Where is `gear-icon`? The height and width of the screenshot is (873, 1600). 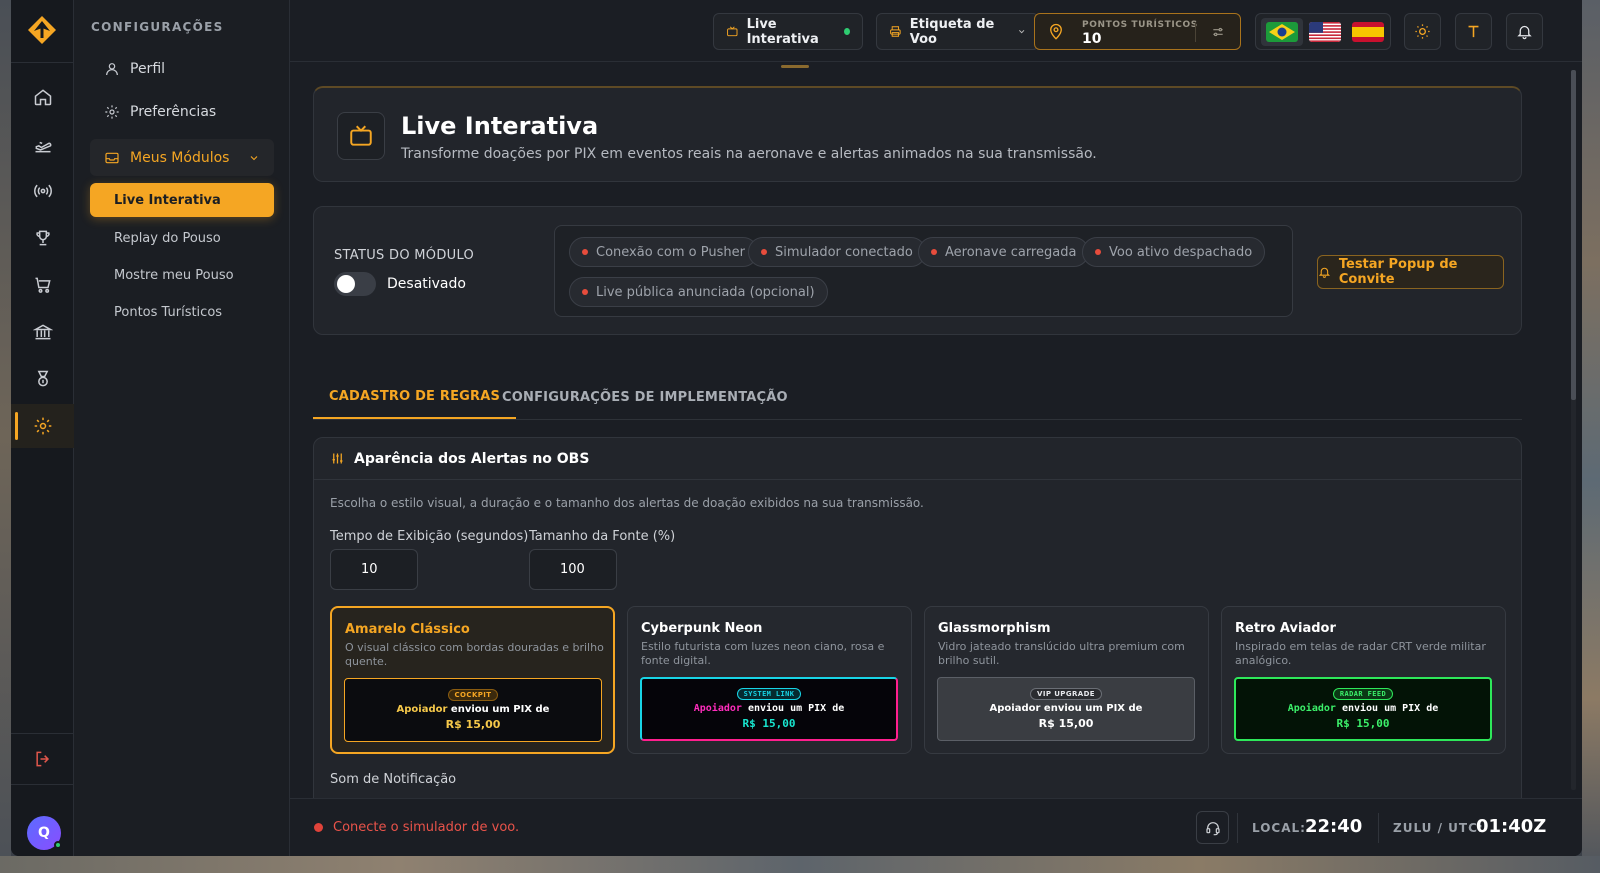
gear-icon is located at coordinates (42, 426).